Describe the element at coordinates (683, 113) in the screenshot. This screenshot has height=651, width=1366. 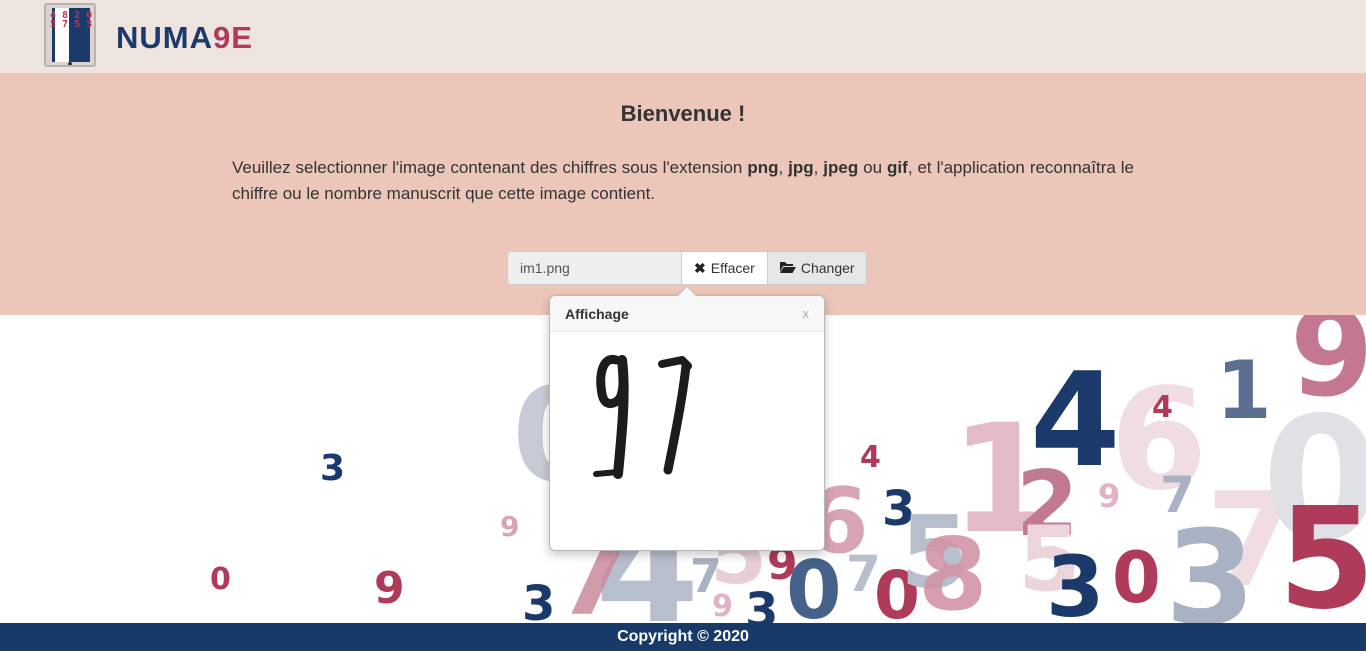
I see `page-title: Bienvenue !` at that location.